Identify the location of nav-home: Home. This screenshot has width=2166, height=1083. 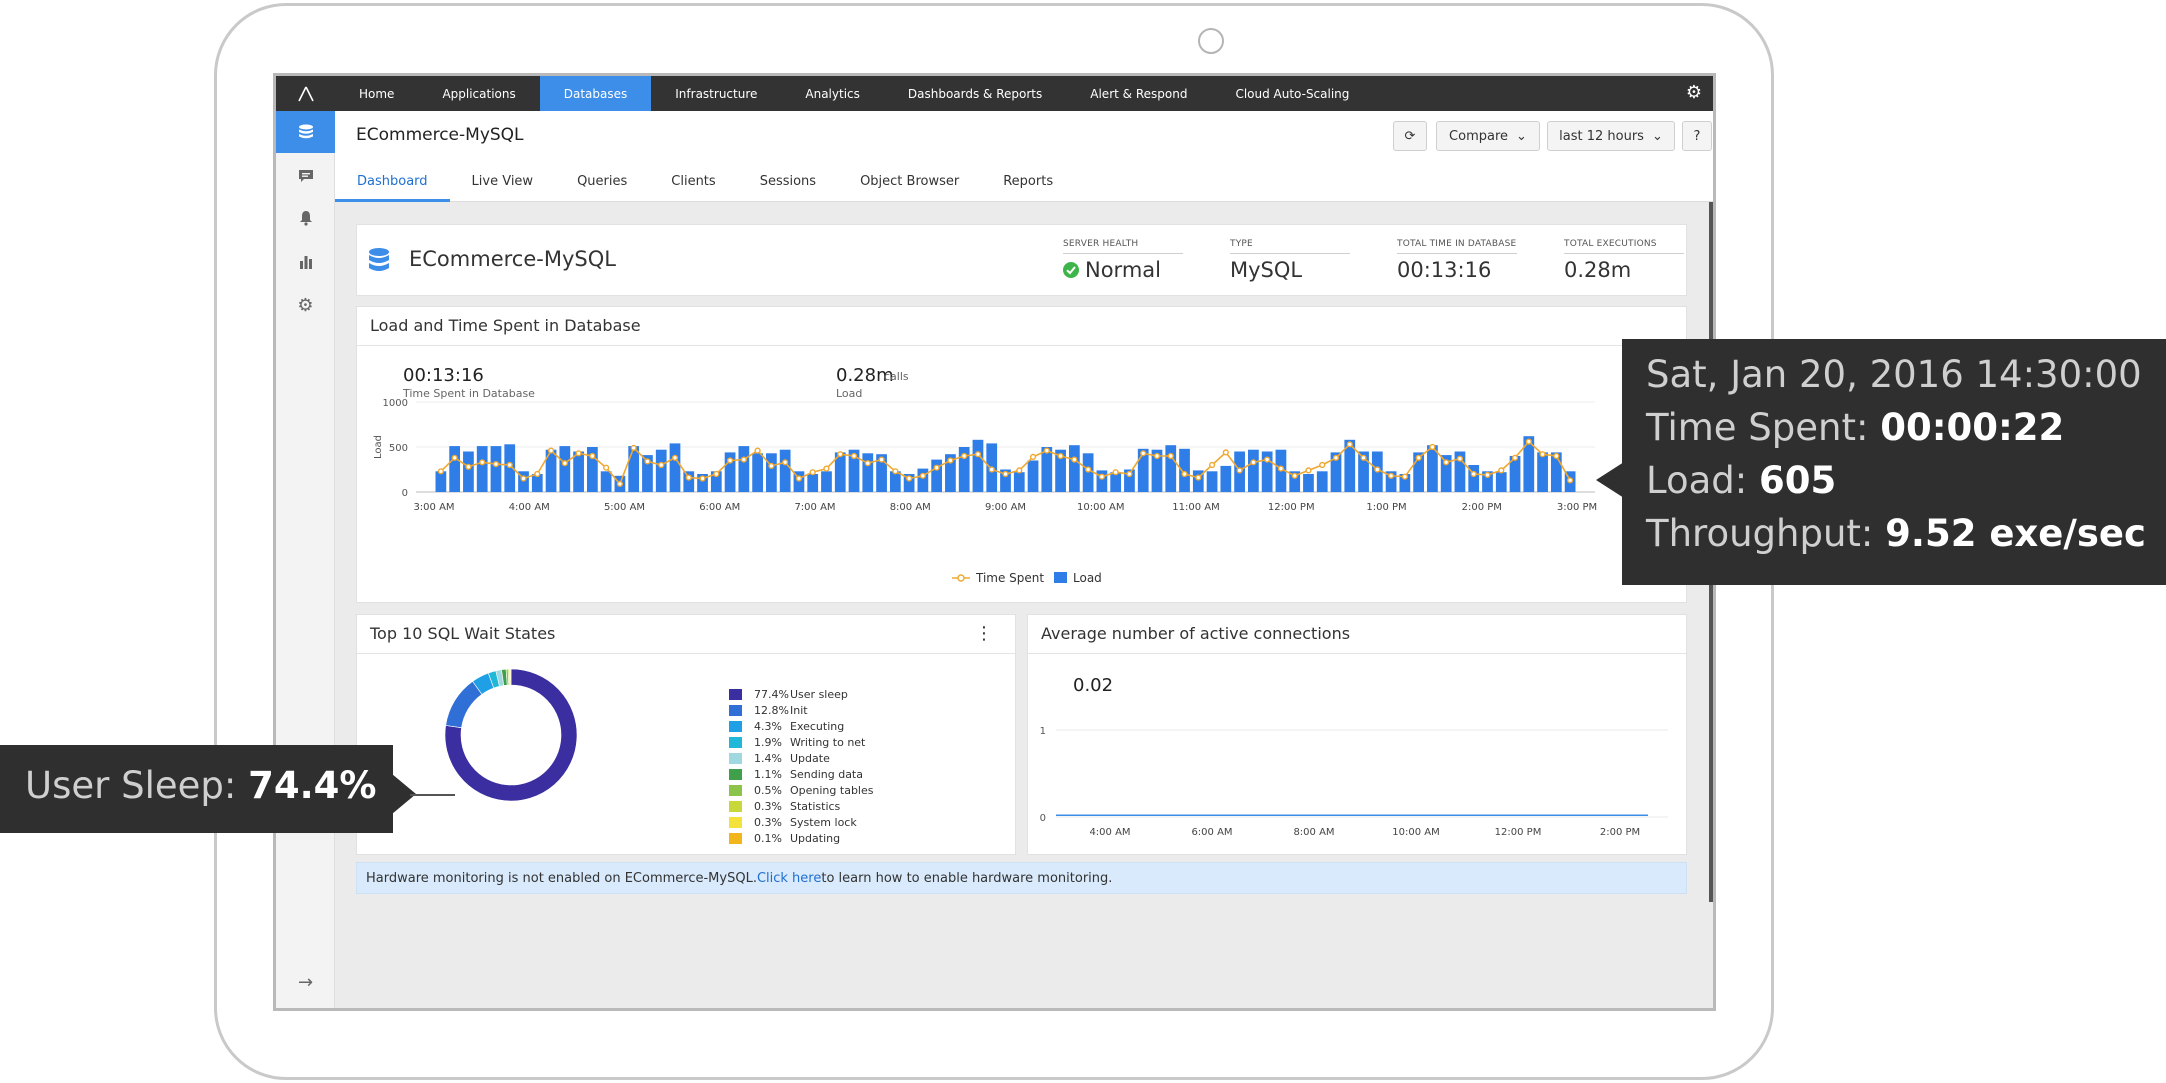
(376, 93).